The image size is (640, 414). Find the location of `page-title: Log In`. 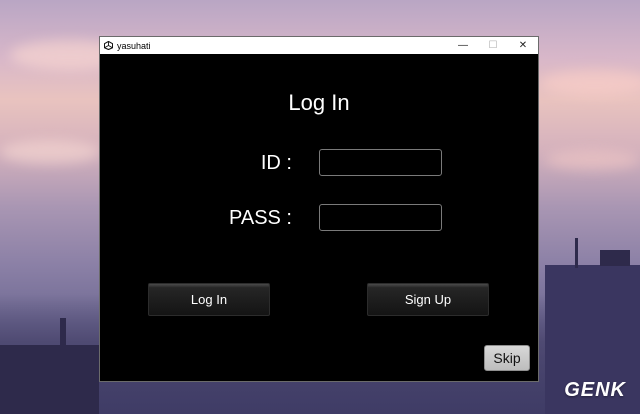

page-title: Log In is located at coordinates (319, 102).